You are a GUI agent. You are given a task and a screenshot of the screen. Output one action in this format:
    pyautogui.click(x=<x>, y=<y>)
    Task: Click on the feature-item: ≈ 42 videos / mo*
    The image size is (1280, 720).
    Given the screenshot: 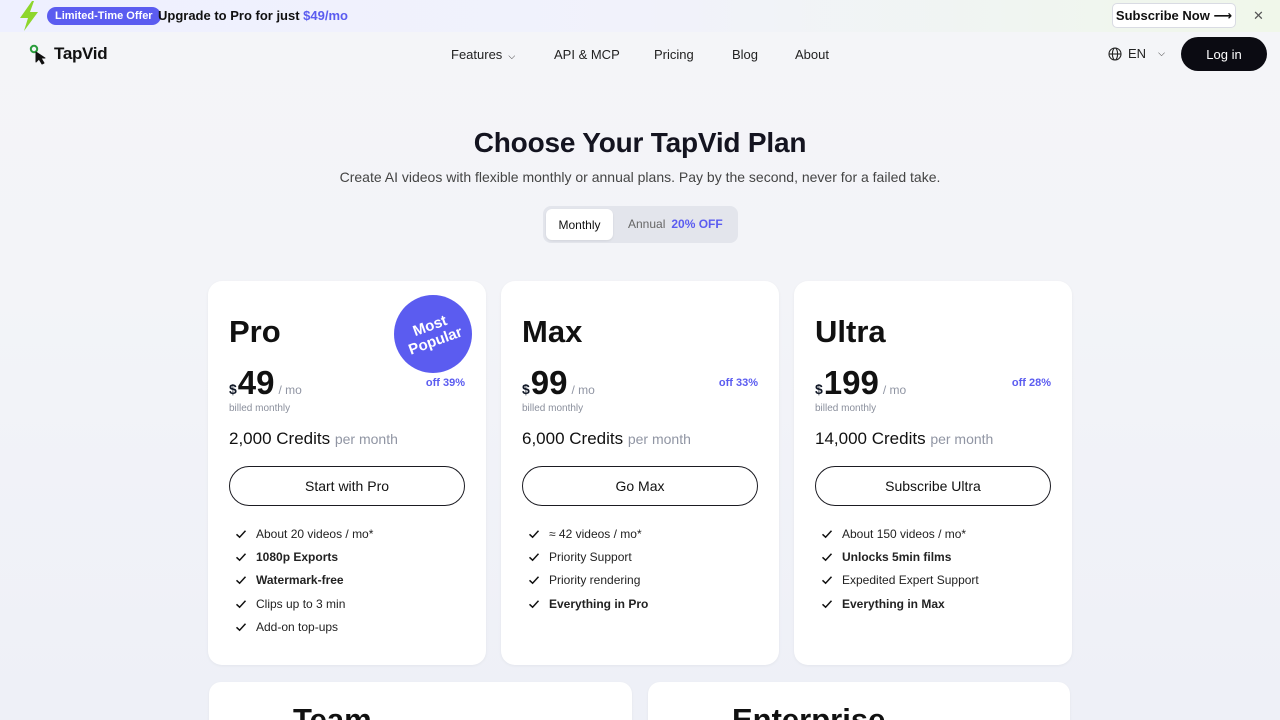 What is the action you would take?
    pyautogui.click(x=588, y=533)
    